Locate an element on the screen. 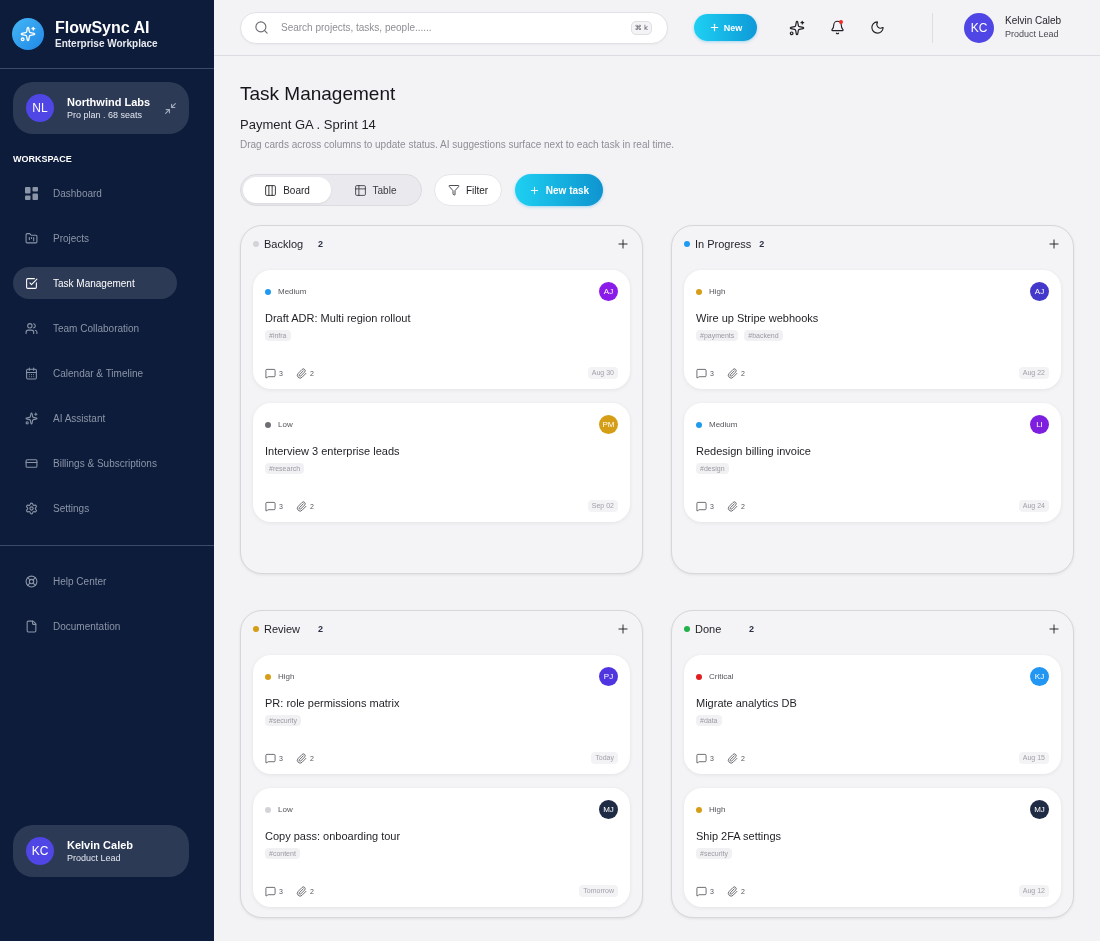 This screenshot has width=1100, height=941. assignee-avatar: MJ is located at coordinates (608, 809).